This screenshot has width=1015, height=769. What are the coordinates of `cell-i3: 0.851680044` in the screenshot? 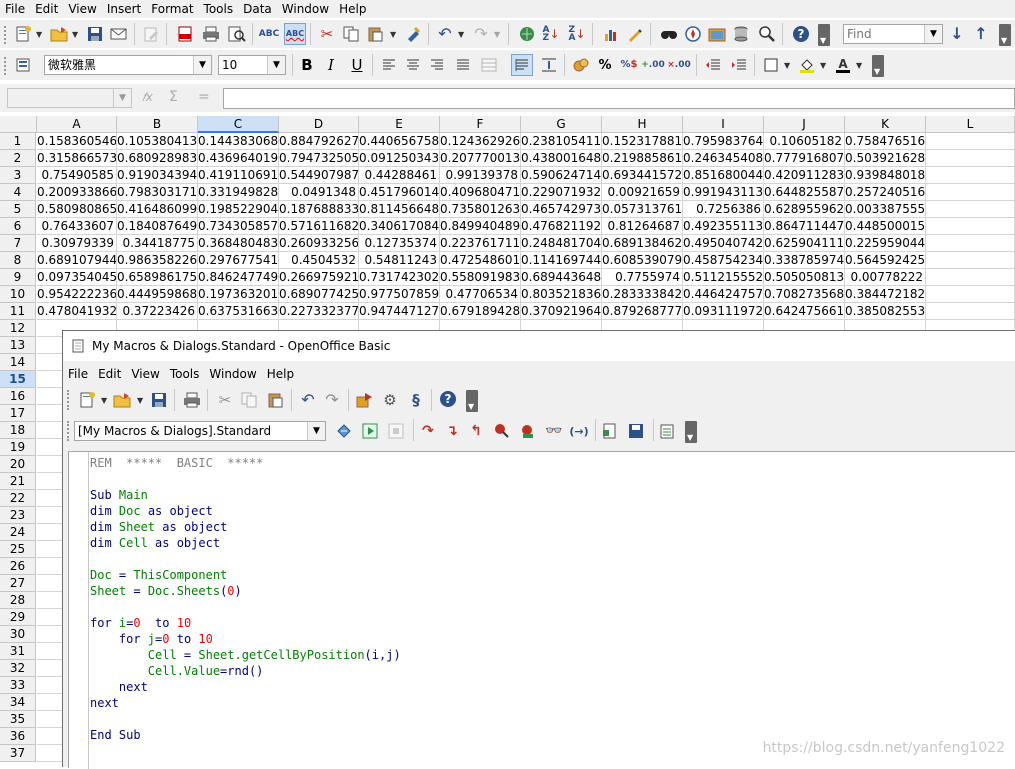 It's located at (723, 175).